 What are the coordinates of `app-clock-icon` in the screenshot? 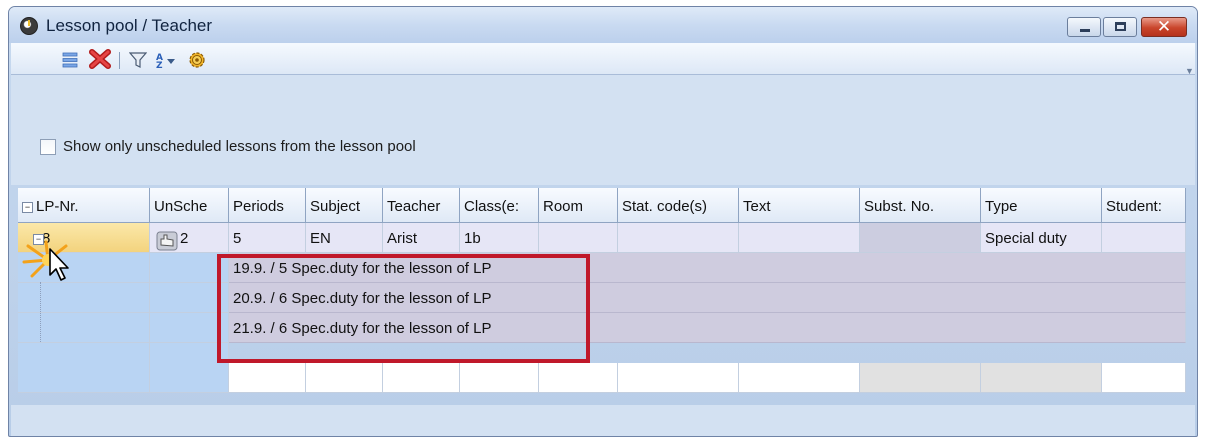 It's located at (29, 26).